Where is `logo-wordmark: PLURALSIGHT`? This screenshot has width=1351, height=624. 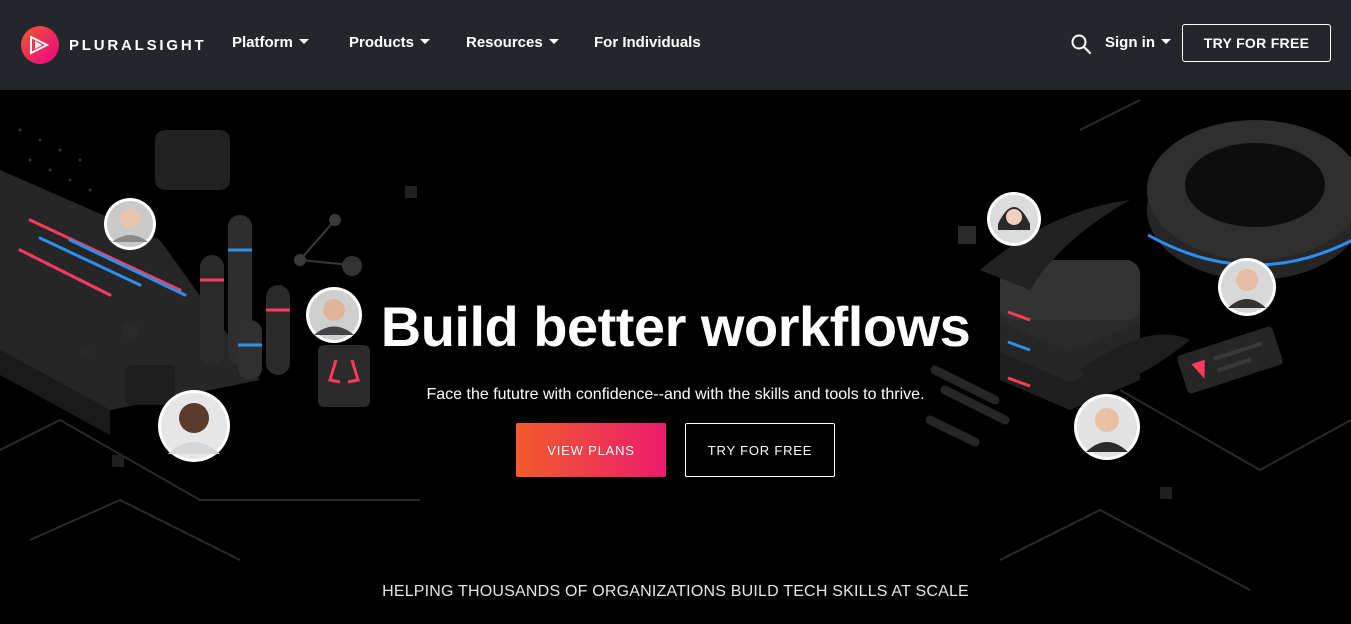
logo-wordmark: PLURALSIGHT is located at coordinates (138, 45).